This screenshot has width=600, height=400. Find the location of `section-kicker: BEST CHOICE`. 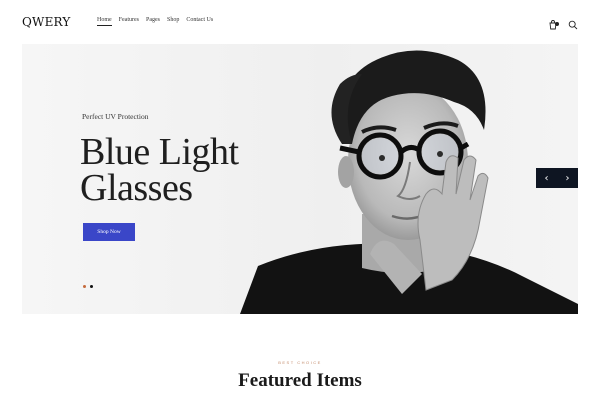

section-kicker: BEST CHOICE is located at coordinates (300, 362).